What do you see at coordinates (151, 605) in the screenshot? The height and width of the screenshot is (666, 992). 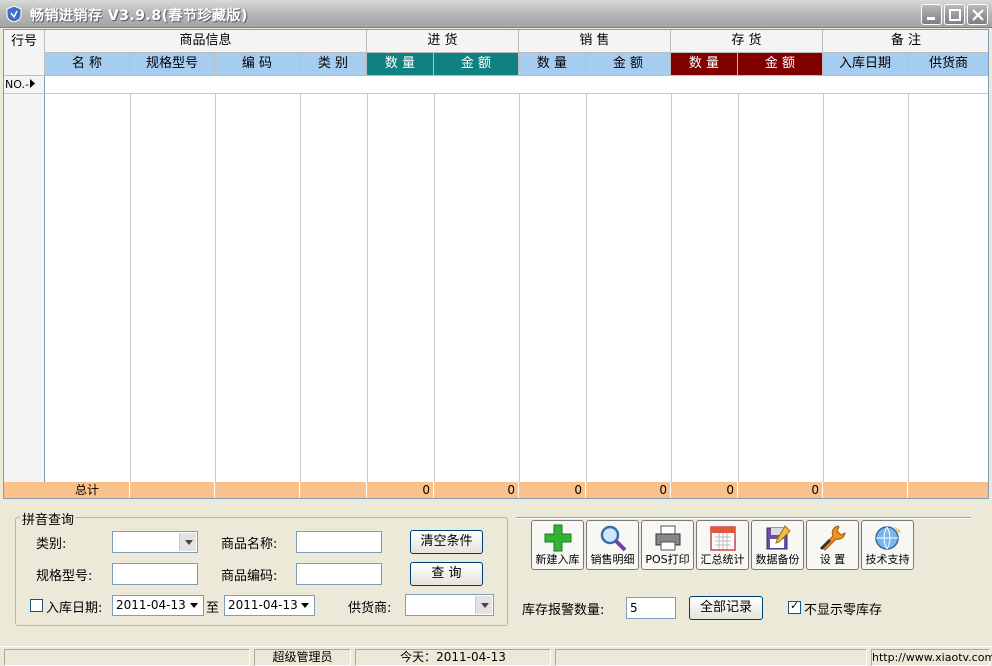 I see `date-from-value: 2011-04-13` at bounding box center [151, 605].